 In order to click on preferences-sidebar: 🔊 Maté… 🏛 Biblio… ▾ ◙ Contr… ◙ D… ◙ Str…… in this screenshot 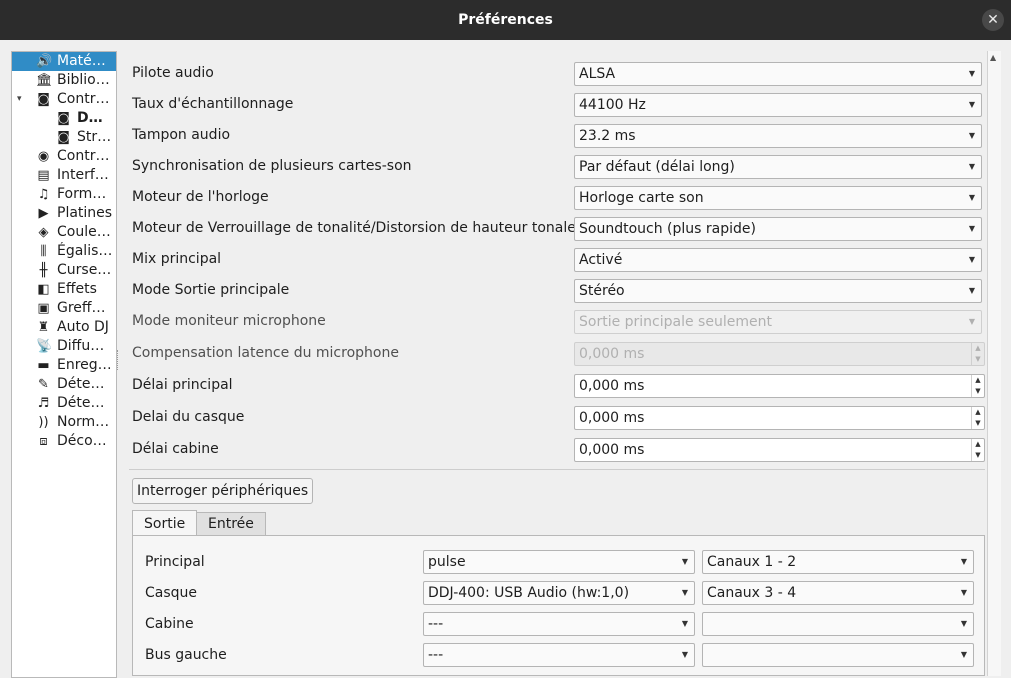, I will do `click(64, 364)`.